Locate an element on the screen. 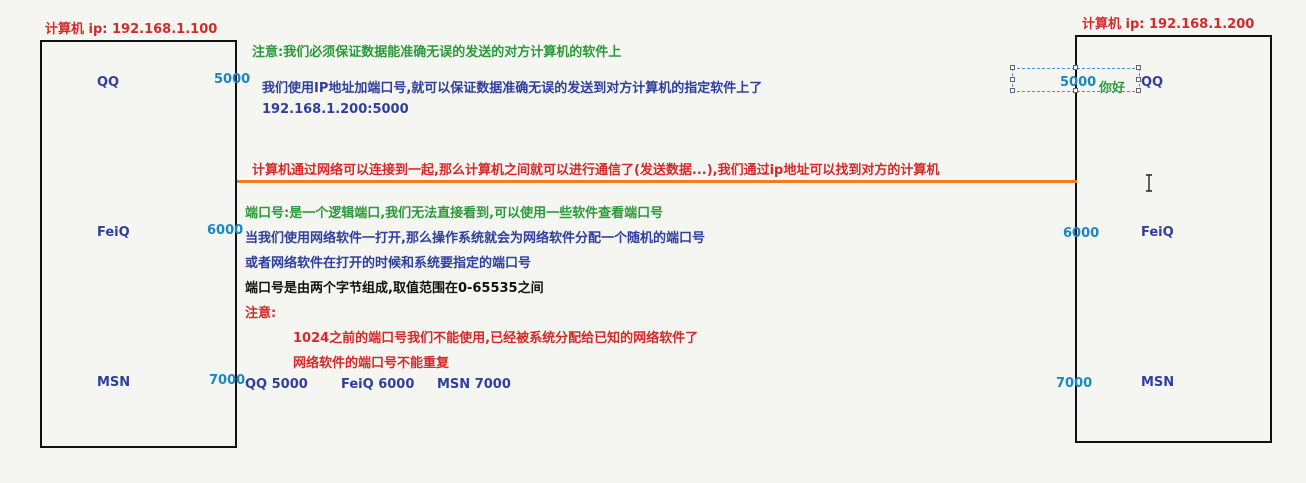 The height and width of the screenshot is (483, 1306). network-connection-line is located at coordinates (657, 181).